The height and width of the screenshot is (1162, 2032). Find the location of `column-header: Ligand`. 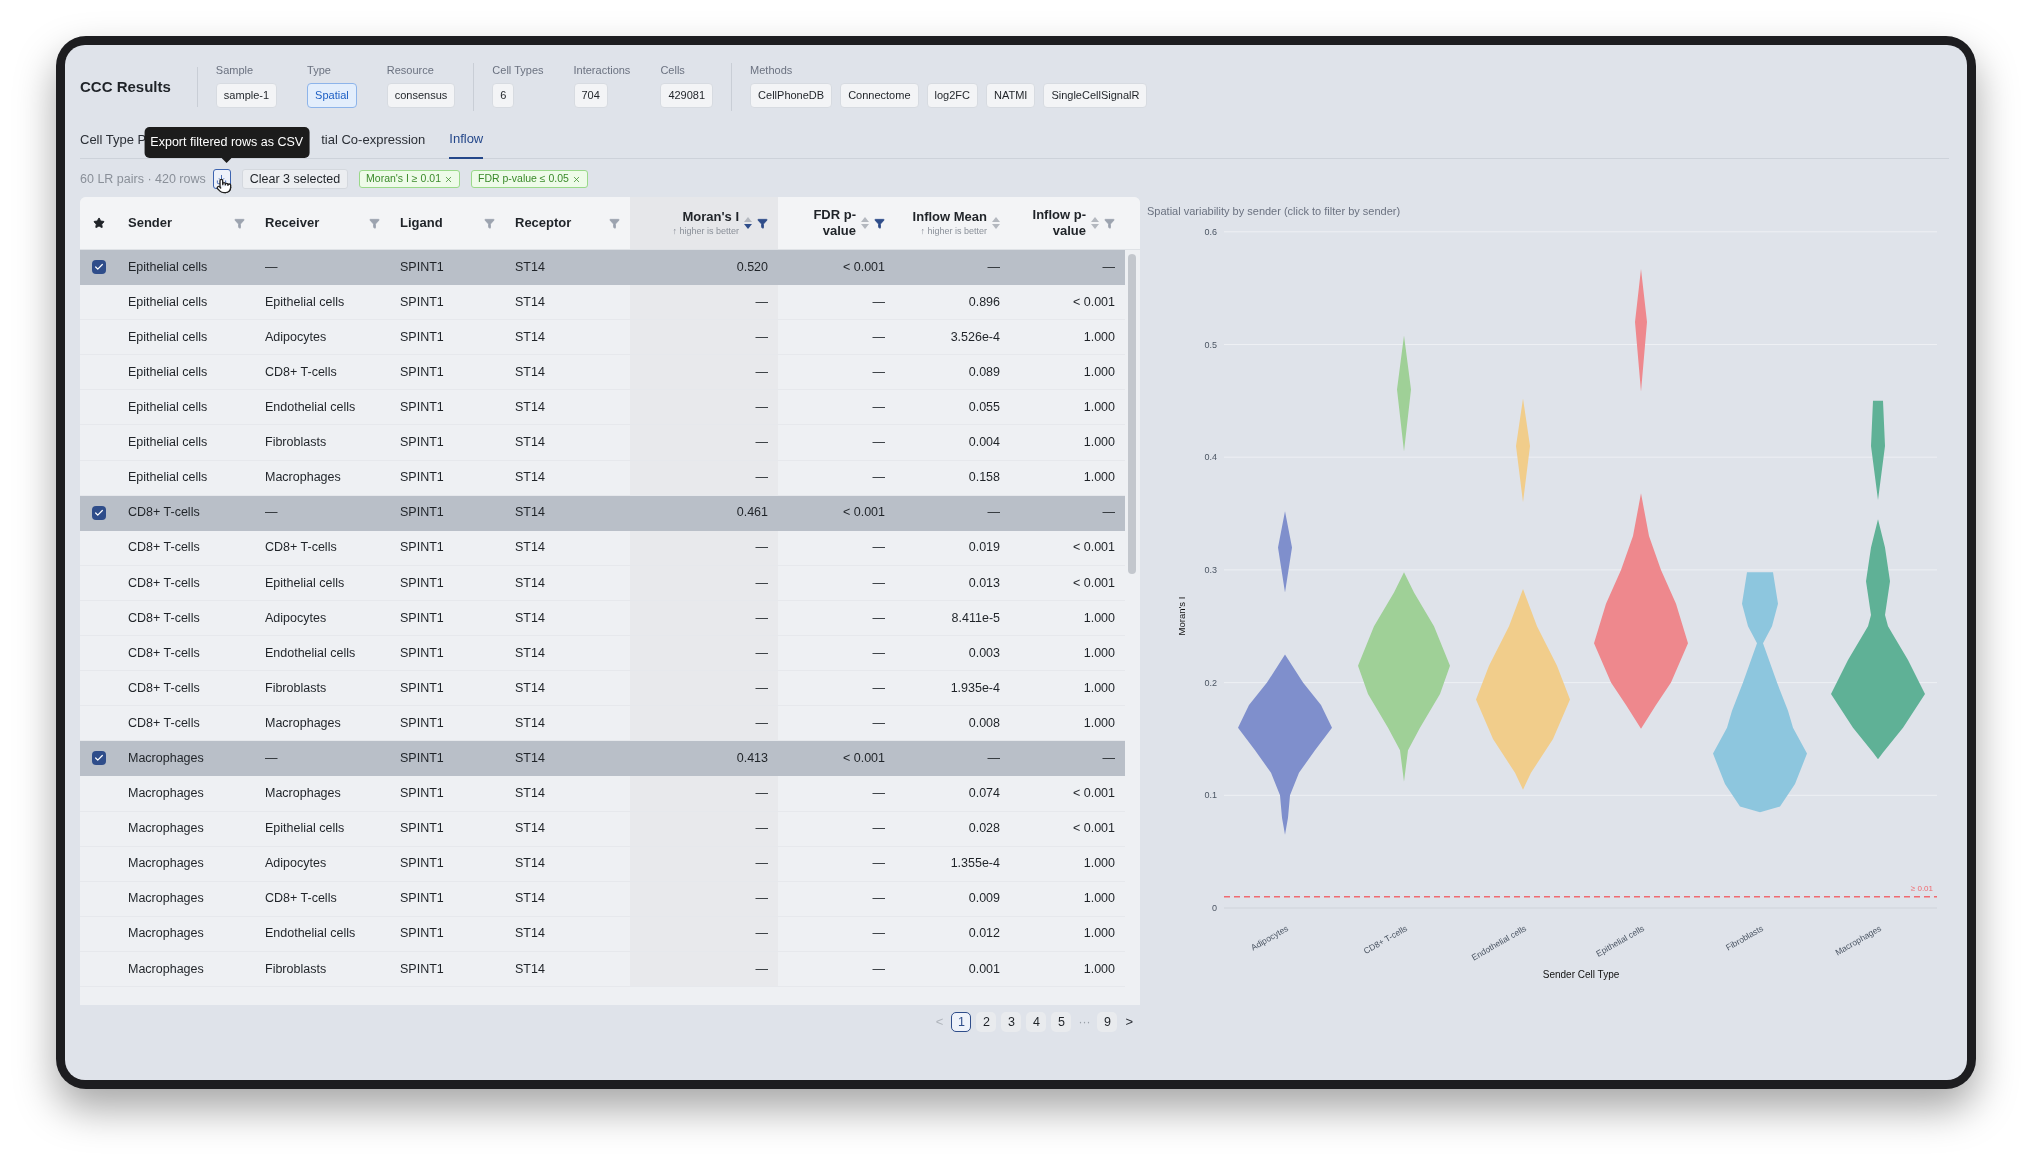

column-header: Ligand is located at coordinates (447, 223).